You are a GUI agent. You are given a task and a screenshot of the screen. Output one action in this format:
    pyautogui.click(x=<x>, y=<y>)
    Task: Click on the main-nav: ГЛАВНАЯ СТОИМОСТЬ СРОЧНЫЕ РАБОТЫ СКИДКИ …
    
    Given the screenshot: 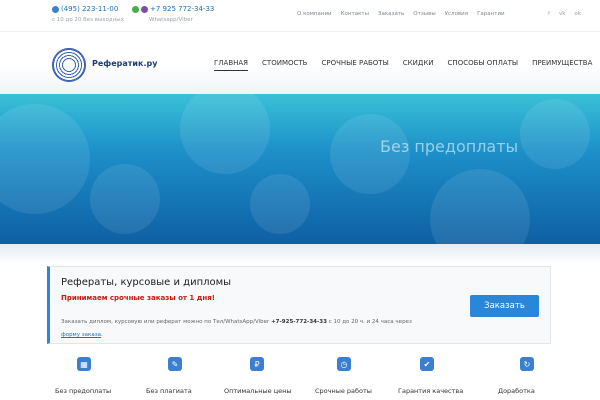 What is the action you would take?
    pyautogui.click(x=403, y=65)
    